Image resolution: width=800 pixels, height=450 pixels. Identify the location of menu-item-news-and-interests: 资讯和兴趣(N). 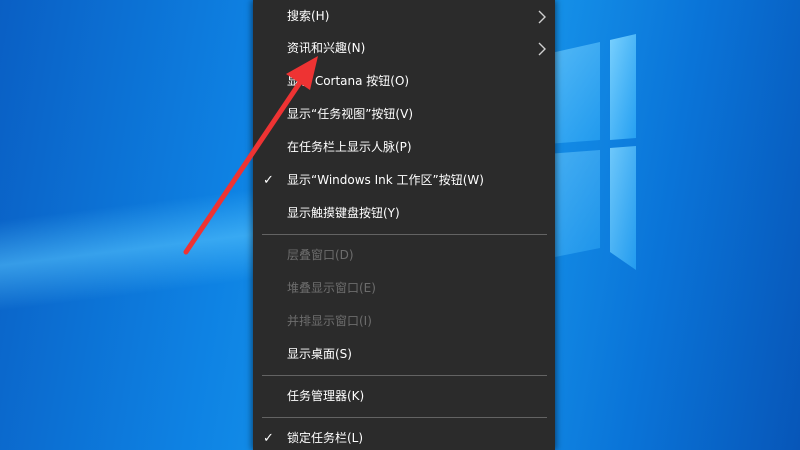
(404, 48).